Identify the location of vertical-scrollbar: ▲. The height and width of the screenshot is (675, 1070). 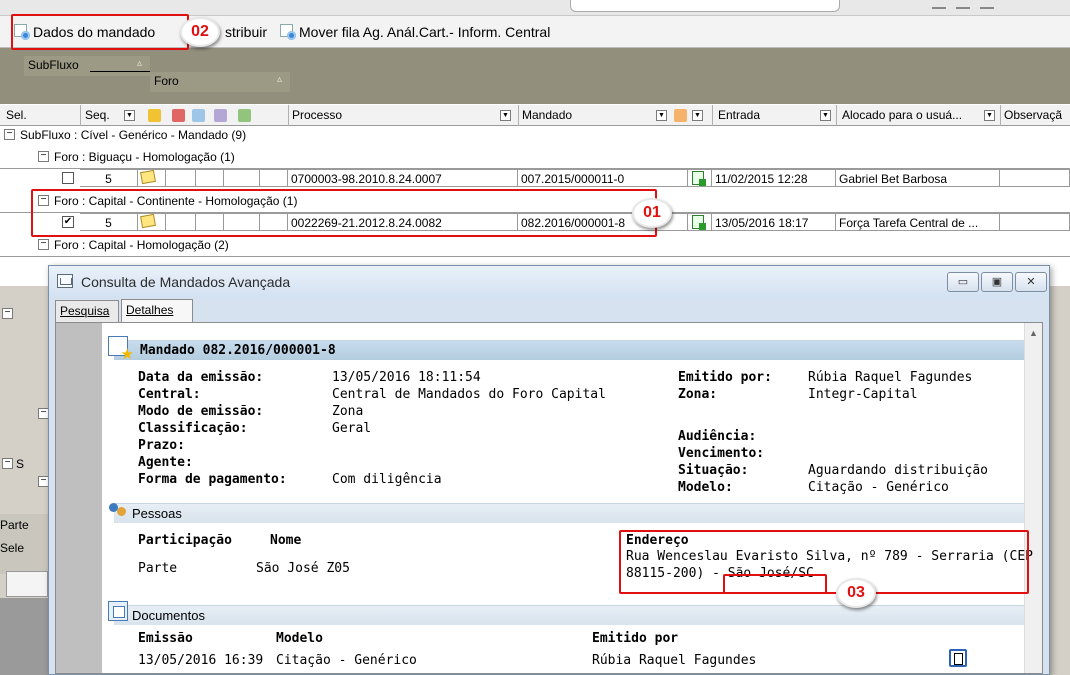
(1033, 498).